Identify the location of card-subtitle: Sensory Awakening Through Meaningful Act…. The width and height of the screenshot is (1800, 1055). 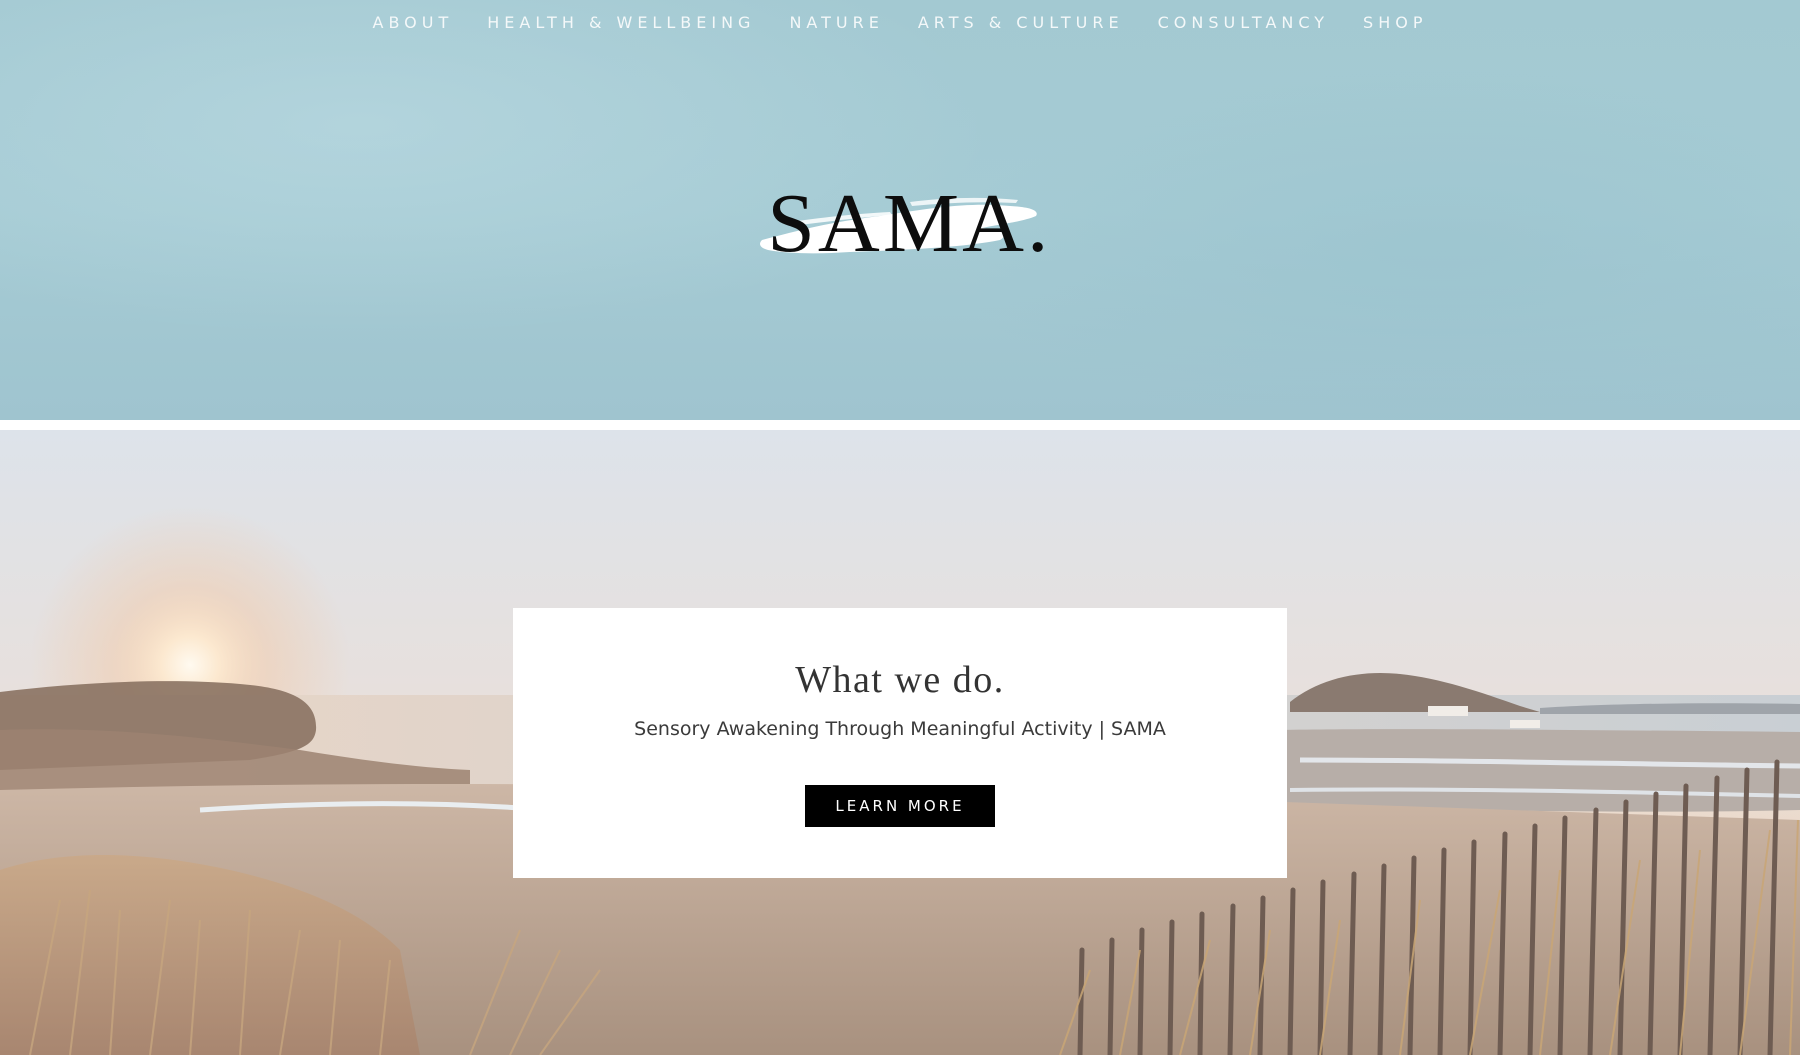
(900, 729).